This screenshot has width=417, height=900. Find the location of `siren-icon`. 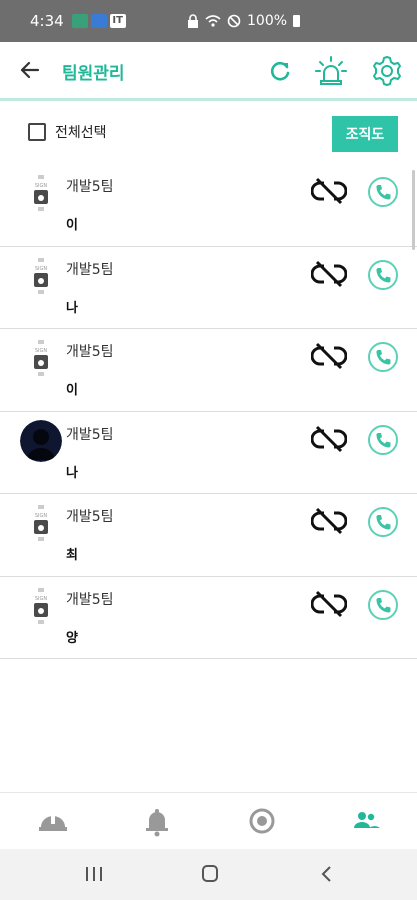

siren-icon is located at coordinates (331, 71).